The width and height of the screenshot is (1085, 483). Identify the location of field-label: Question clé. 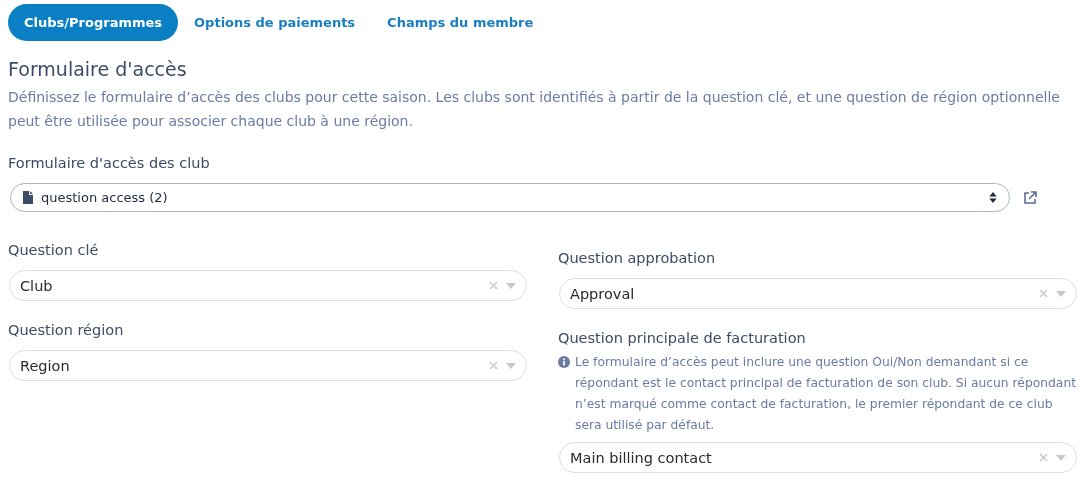
(54, 251).